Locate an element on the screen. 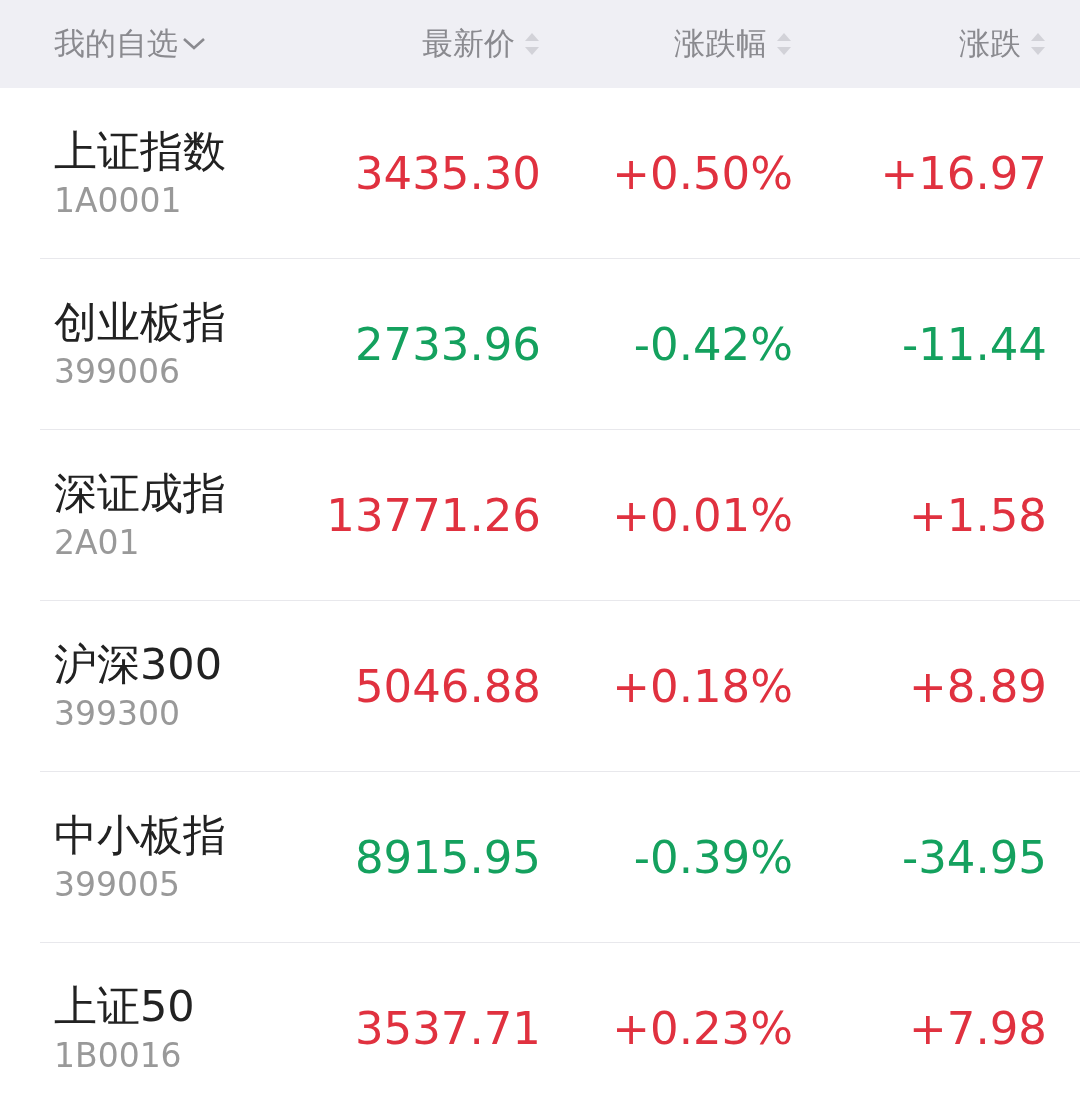 The height and width of the screenshot is (1096, 1080). change-amount: -34.95 is located at coordinates (973, 857).